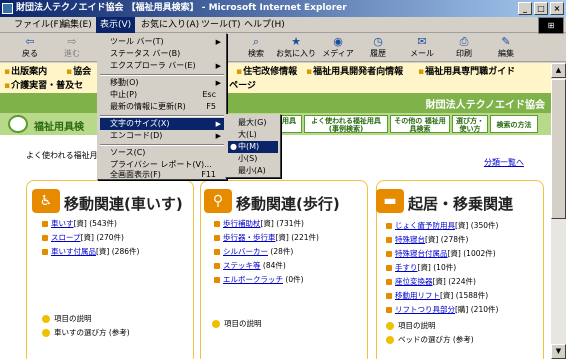 This screenshot has width=566, height=359. Describe the element at coordinates (421, 253) in the screenshot. I see `item-link: 特殊寝台付属品` at that location.